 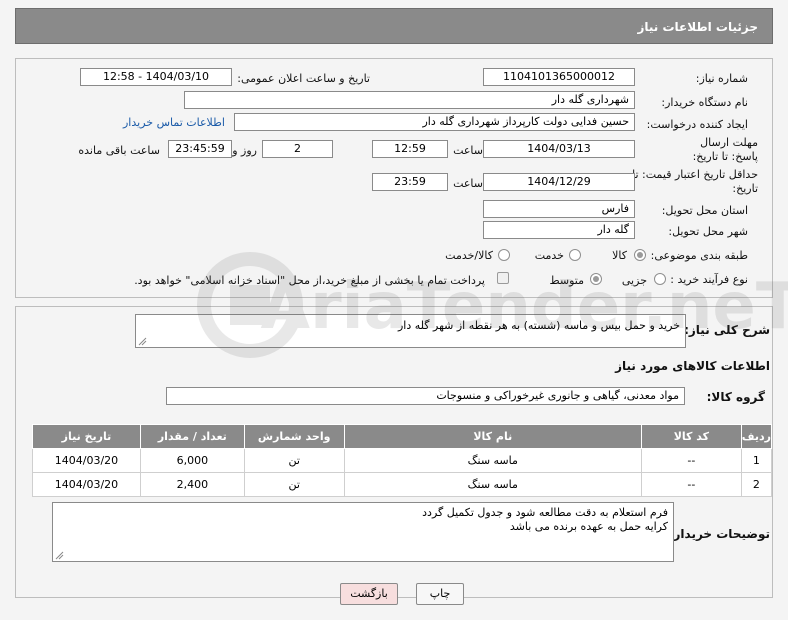 What do you see at coordinates (725, 149) in the screenshot?
I see `deadline-label: مهلت ارسال پاسخ: تا تاریخ:` at bounding box center [725, 149].